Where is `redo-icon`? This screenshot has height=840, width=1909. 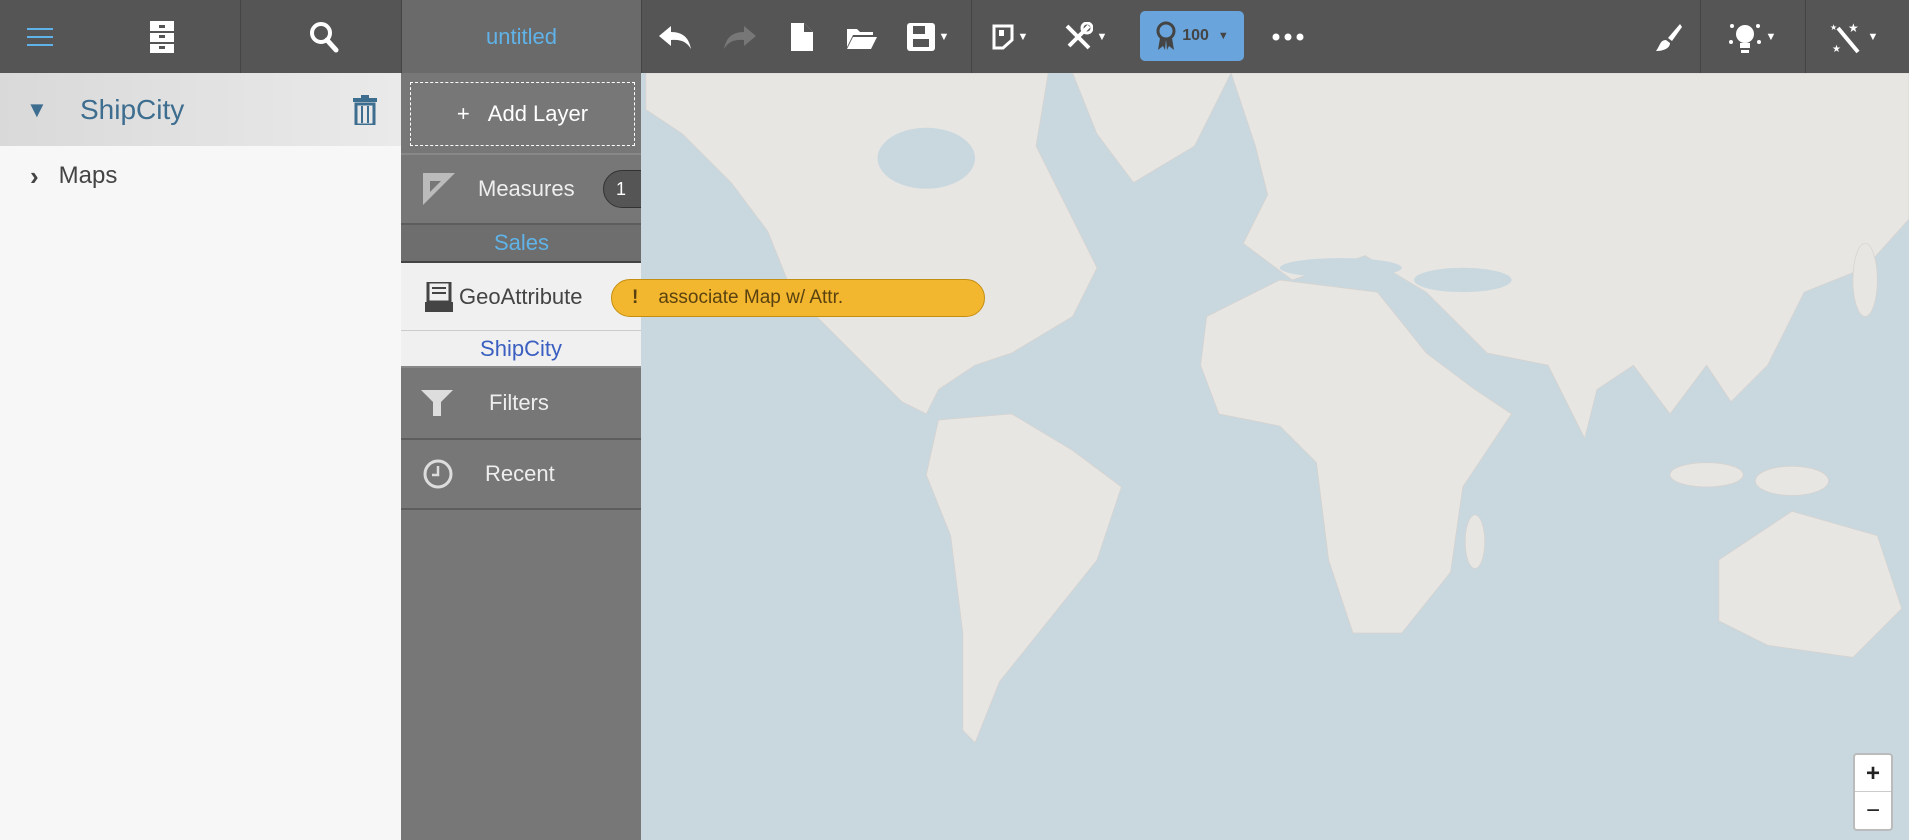
redo-icon is located at coordinates (740, 36).